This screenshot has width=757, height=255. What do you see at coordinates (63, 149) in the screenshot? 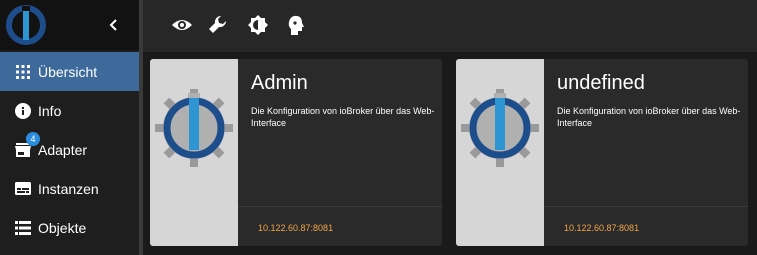
I see `sidebar-item-label: Adapter` at bounding box center [63, 149].